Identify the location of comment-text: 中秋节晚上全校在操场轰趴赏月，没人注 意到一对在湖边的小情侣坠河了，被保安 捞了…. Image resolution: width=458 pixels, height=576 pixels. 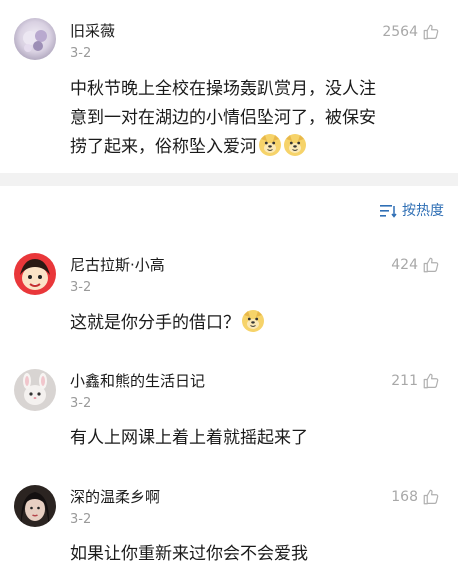
(223, 118).